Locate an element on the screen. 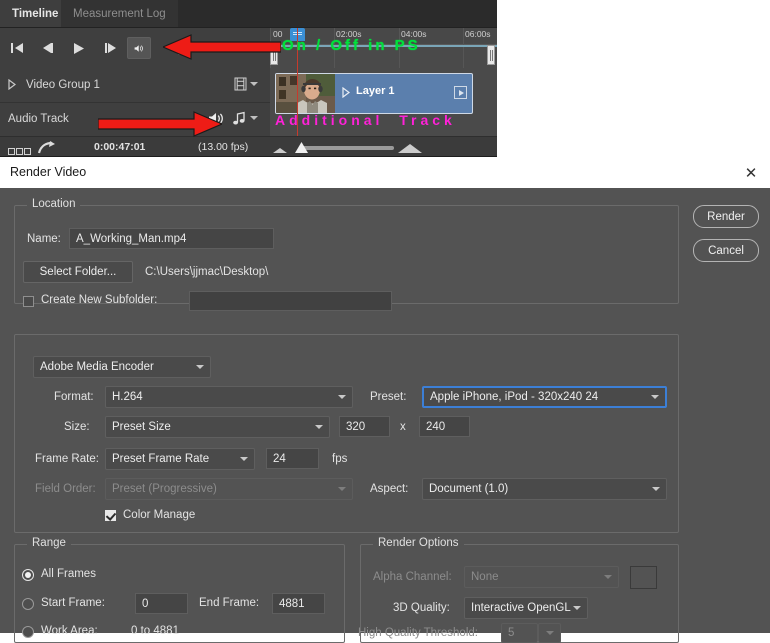 The width and height of the screenshot is (770, 643). width-input: 320 is located at coordinates (364, 426).